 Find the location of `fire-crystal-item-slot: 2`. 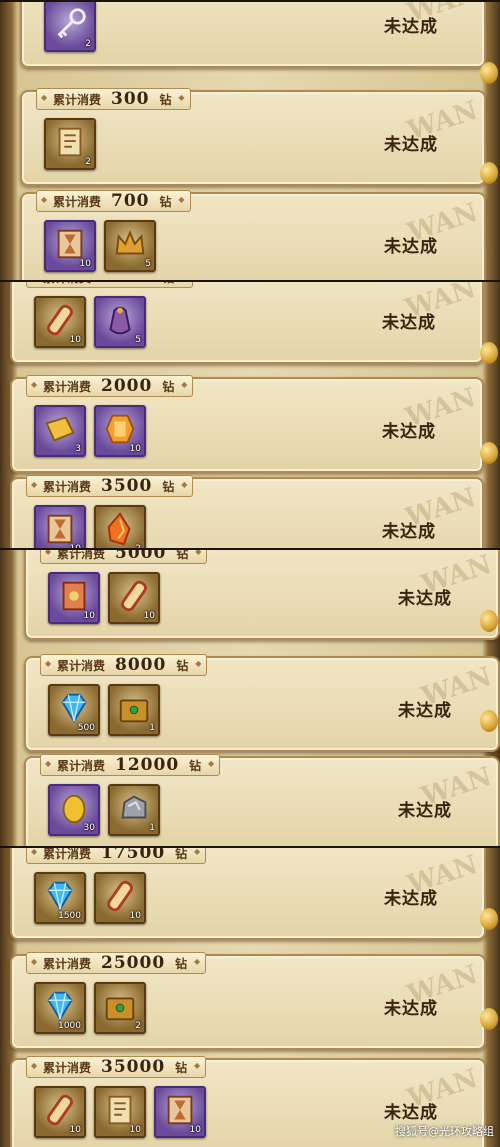

fire-crystal-item-slot: 2 is located at coordinates (120, 527).